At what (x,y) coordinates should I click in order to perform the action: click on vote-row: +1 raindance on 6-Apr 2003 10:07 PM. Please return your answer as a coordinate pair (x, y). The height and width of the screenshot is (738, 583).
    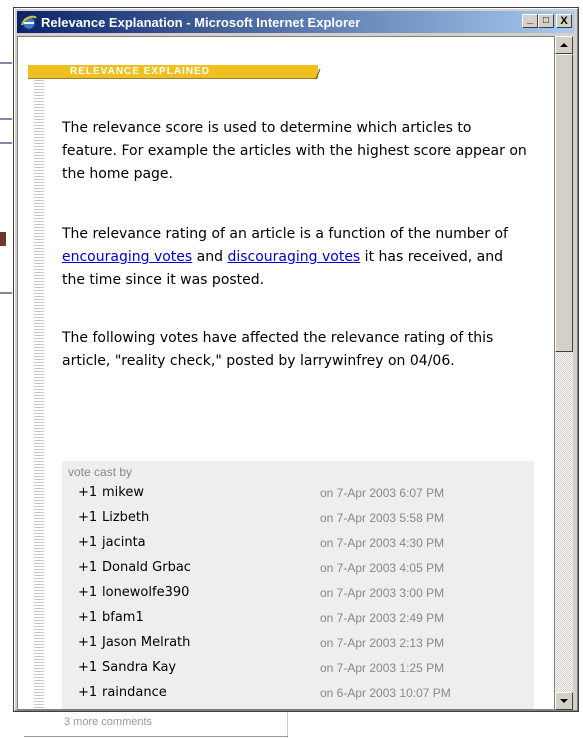
    Looking at the image, I should click on (298, 697).